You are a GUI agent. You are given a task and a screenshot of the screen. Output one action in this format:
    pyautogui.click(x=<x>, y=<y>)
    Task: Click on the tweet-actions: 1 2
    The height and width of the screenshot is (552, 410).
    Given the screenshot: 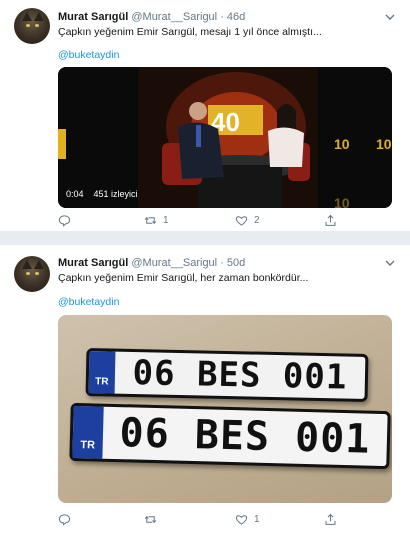 What is the action you would take?
    pyautogui.click(x=208, y=222)
    